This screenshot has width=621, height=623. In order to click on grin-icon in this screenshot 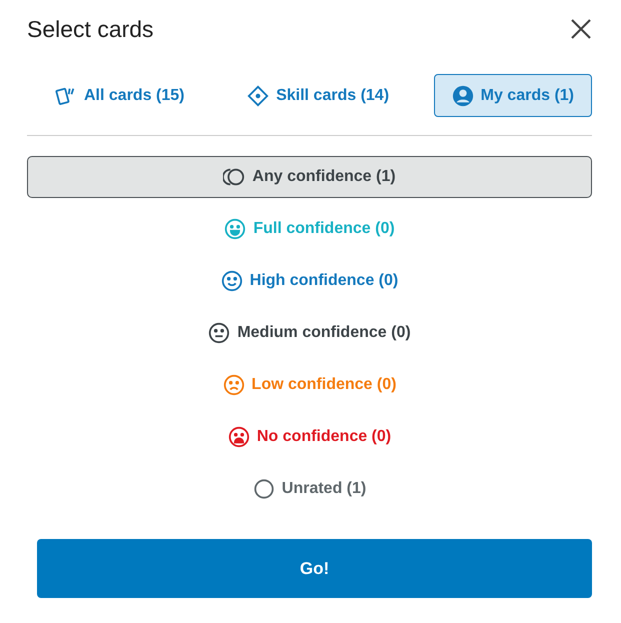, I will do `click(235, 229)`.